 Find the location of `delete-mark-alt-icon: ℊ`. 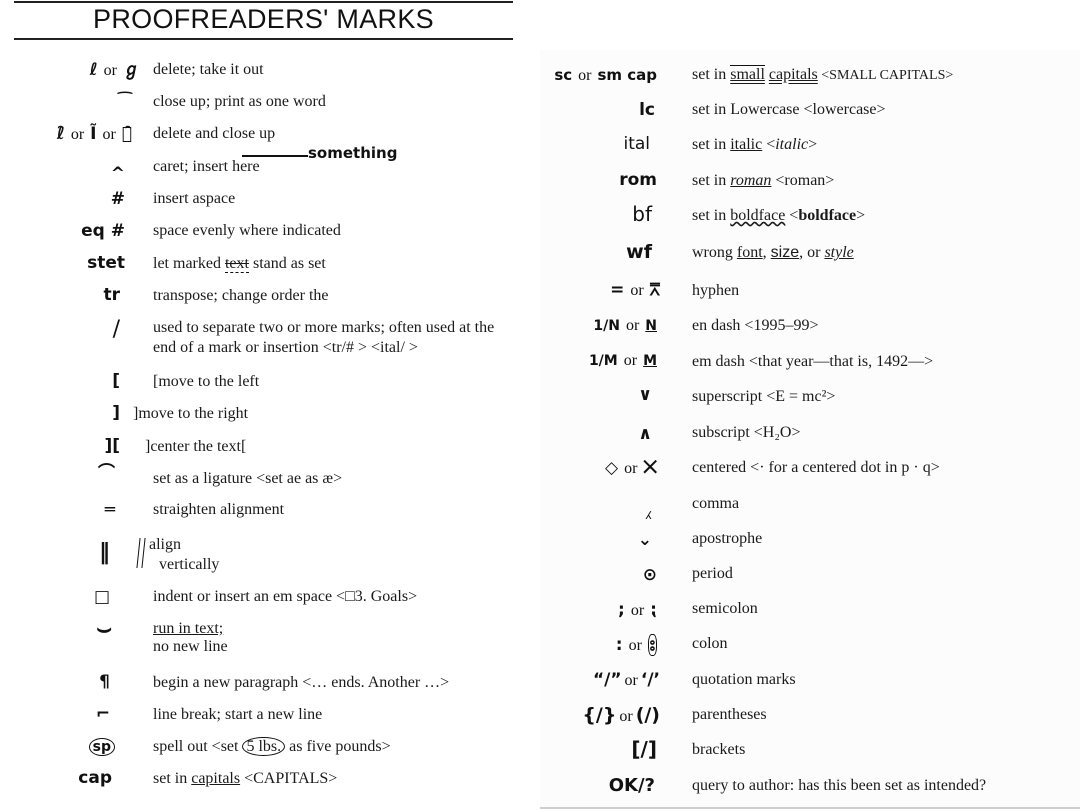

delete-mark-alt-icon: ℊ is located at coordinates (131, 70).